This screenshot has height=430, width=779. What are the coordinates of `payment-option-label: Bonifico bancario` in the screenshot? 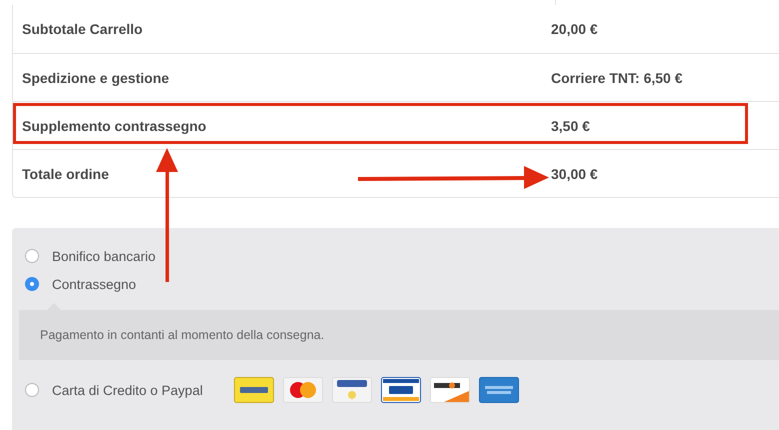 It's located at (104, 256).